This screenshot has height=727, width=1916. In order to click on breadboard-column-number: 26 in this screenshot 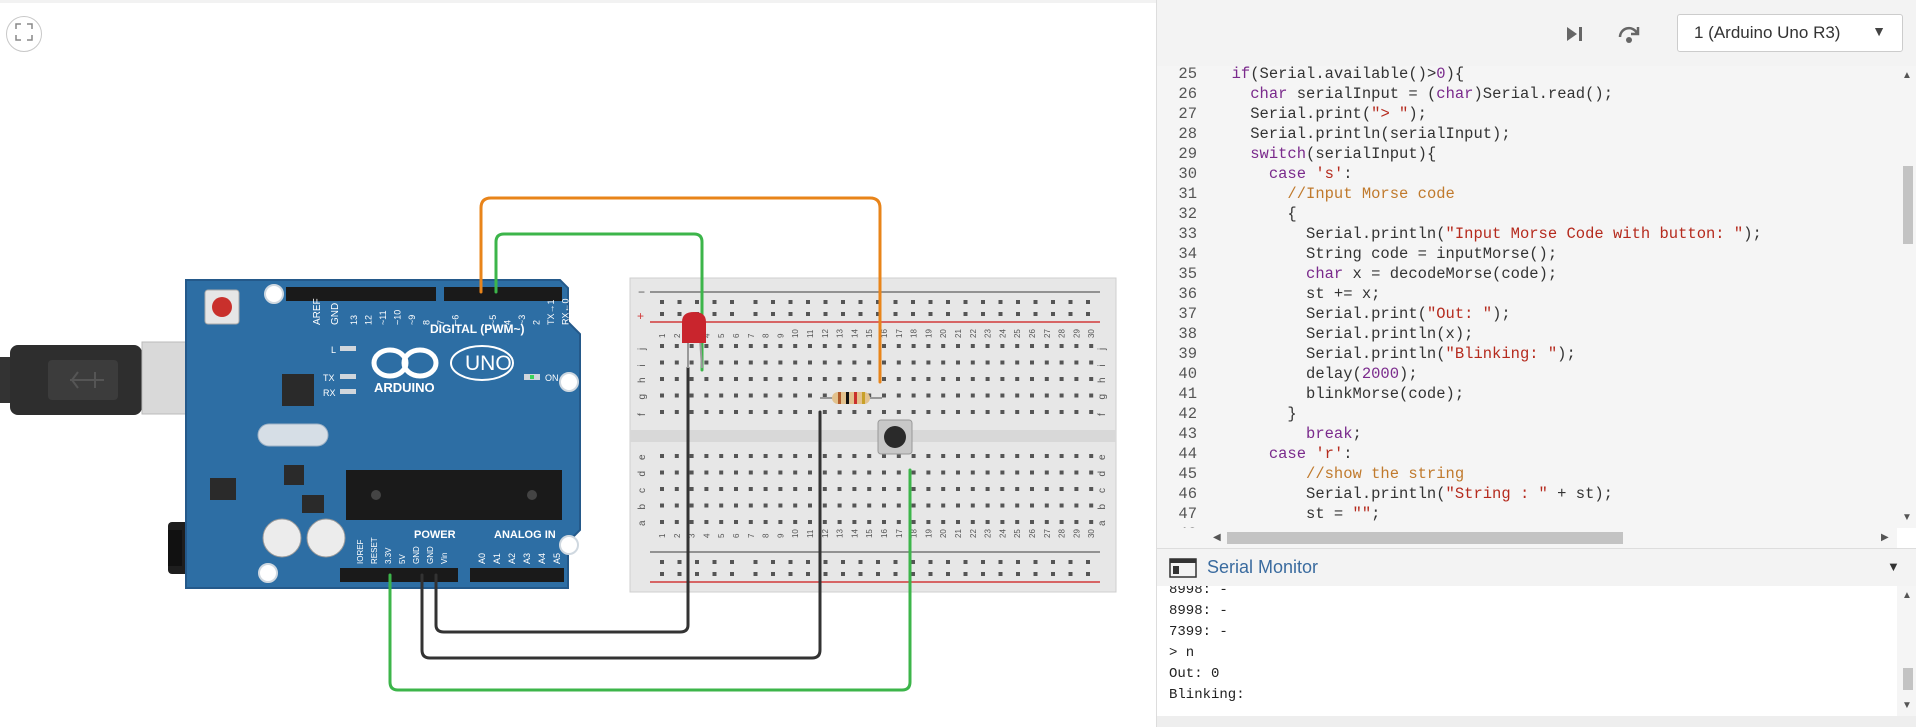, I will do `click(1032, 533)`.